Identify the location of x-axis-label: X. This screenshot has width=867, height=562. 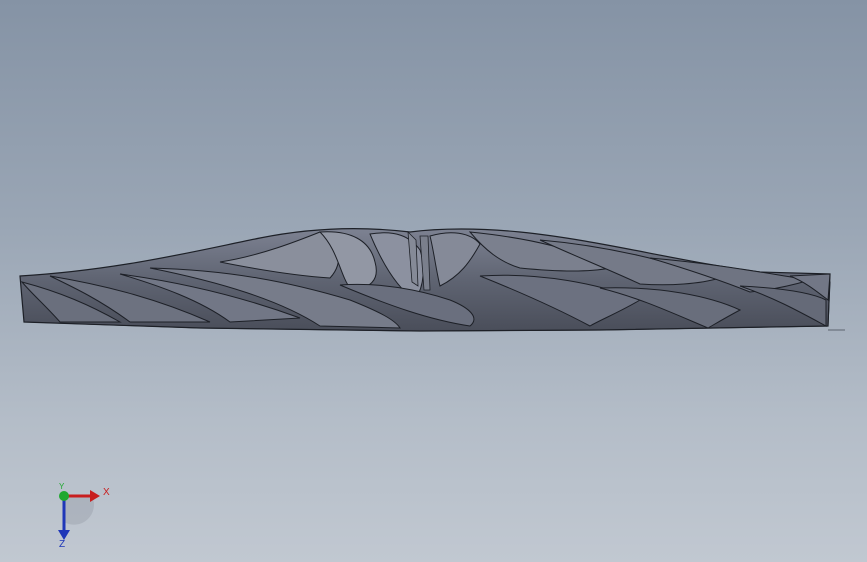
(106, 492).